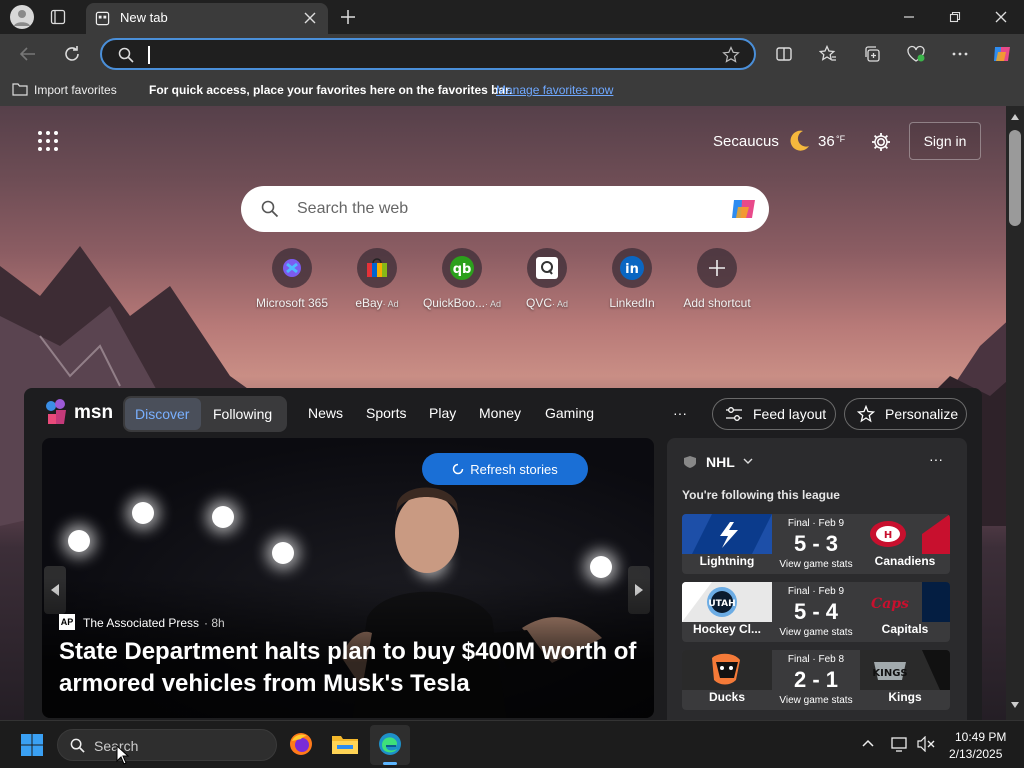 Image resolution: width=1024 pixels, height=768 pixels. Describe the element at coordinates (960, 54) in the screenshot. I see `more-menu-icon` at that location.